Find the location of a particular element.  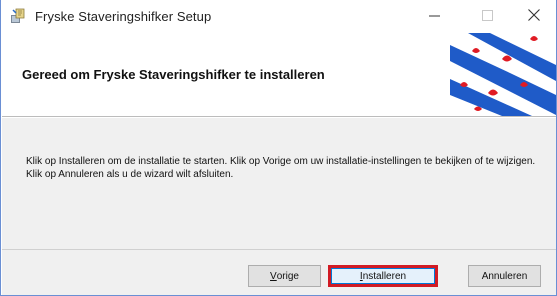

cancel-button: Annuleren is located at coordinates (504, 276).